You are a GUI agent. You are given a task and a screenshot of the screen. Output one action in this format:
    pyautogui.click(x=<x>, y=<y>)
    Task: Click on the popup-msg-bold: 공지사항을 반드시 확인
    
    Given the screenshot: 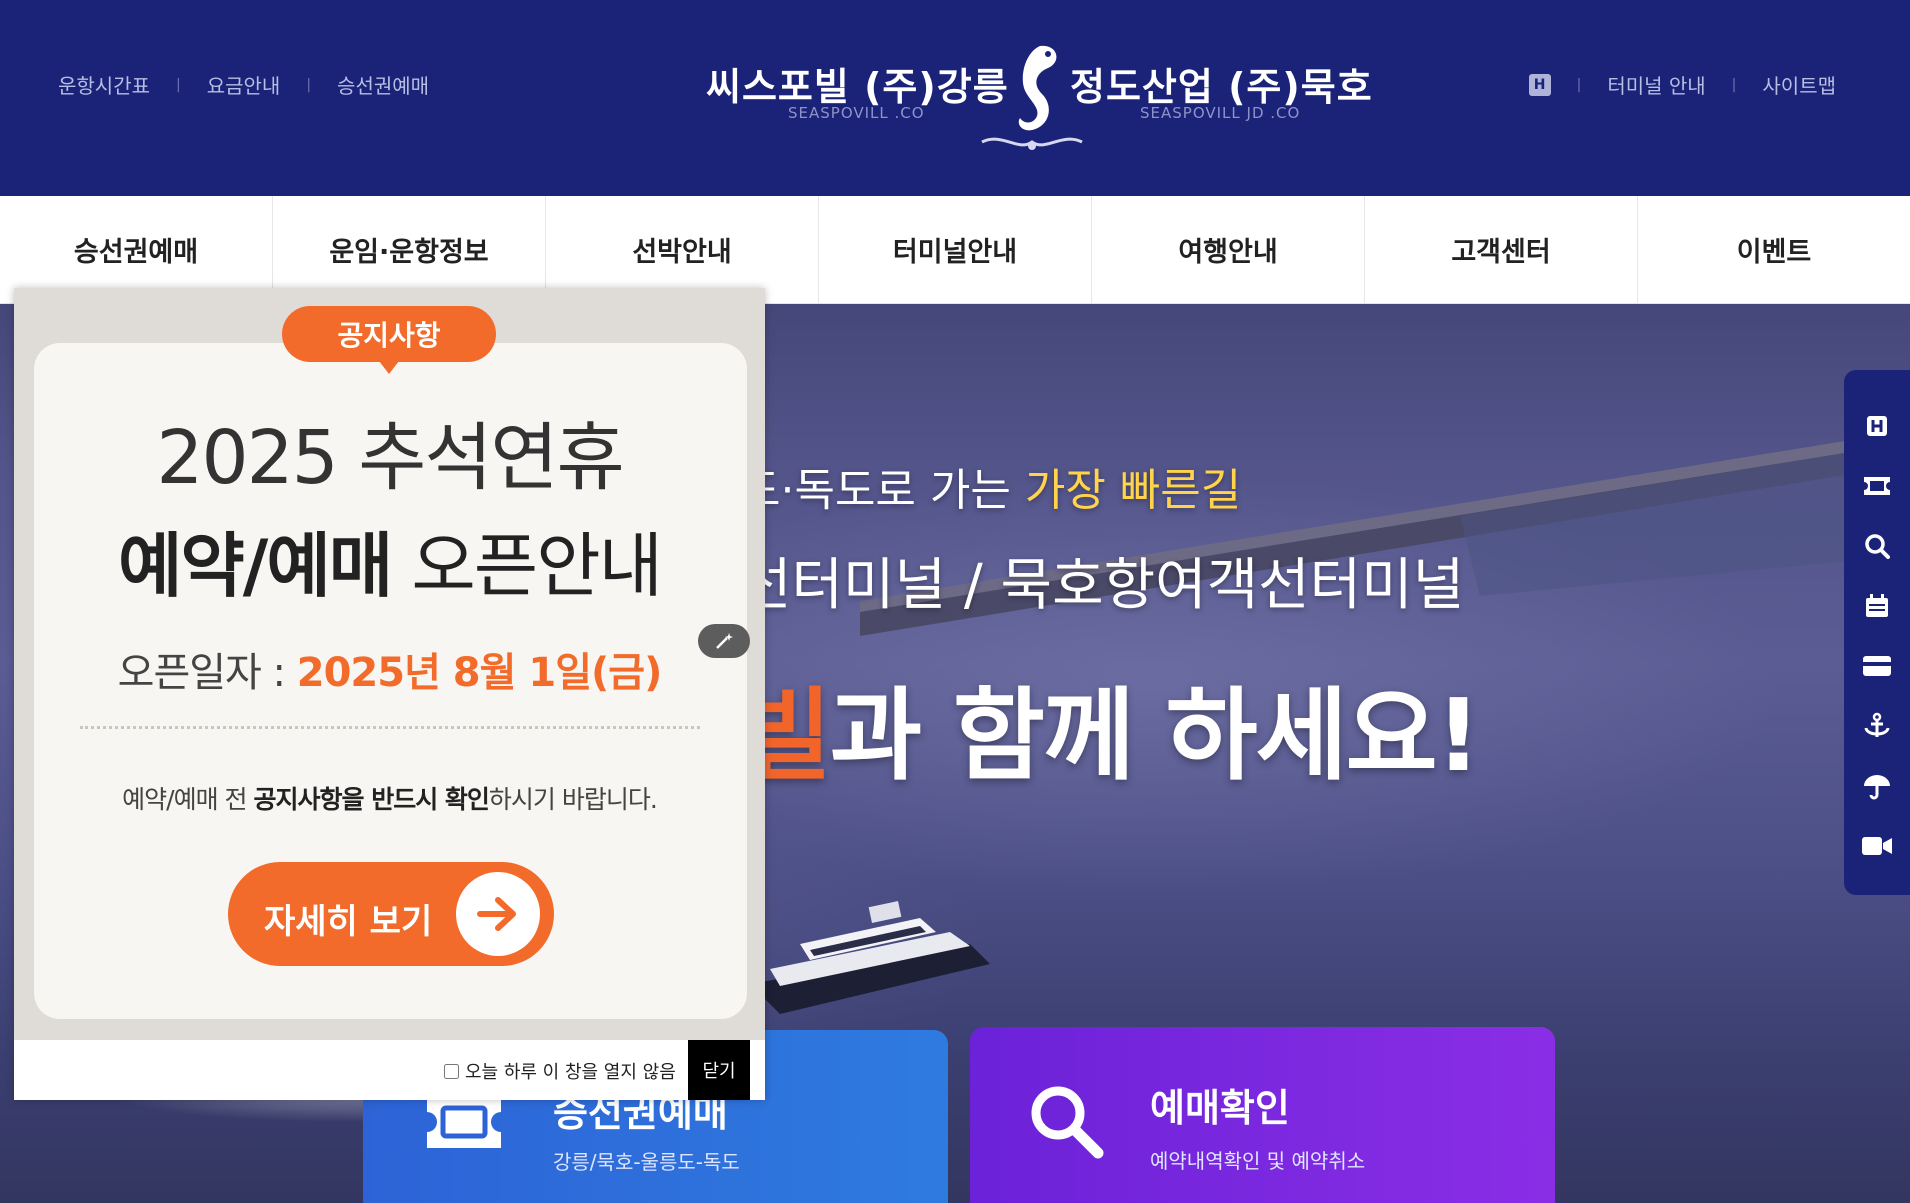 What is the action you would take?
    pyautogui.click(x=371, y=799)
    